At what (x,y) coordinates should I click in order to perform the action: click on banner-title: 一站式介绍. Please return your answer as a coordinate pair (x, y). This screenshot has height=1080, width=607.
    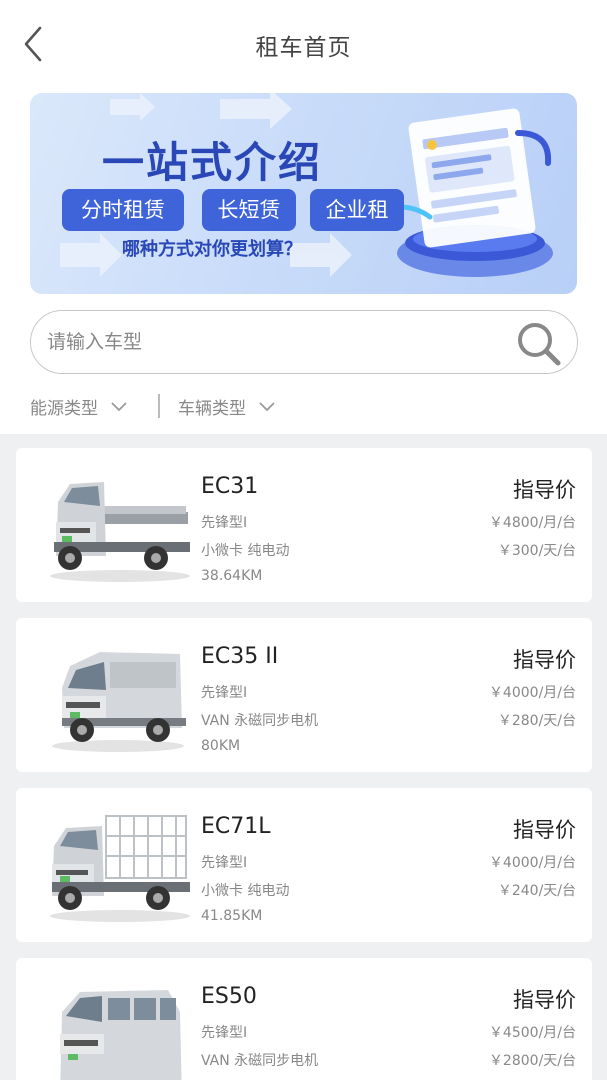
    Looking at the image, I should click on (212, 162).